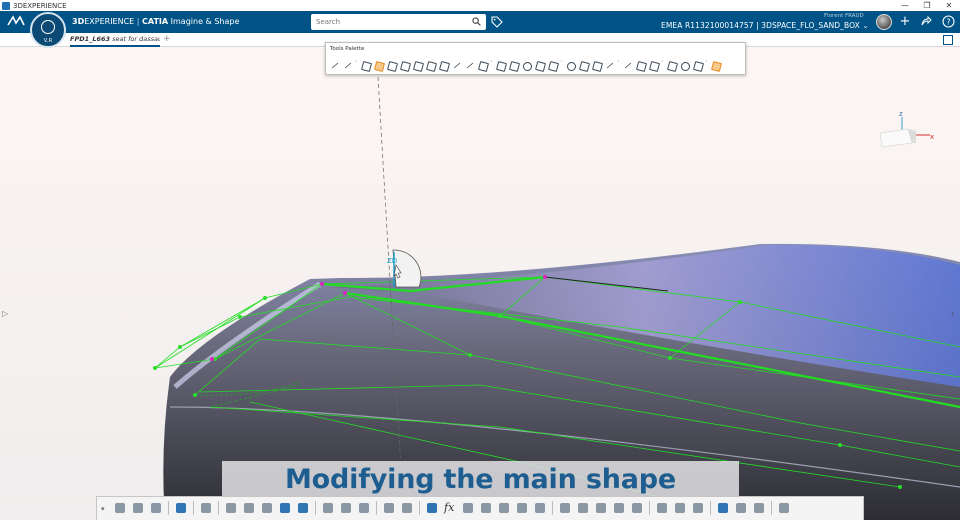 This screenshot has width=960, height=520. What do you see at coordinates (715, 65) in the screenshot?
I see `validate-tool-icon` at bounding box center [715, 65].